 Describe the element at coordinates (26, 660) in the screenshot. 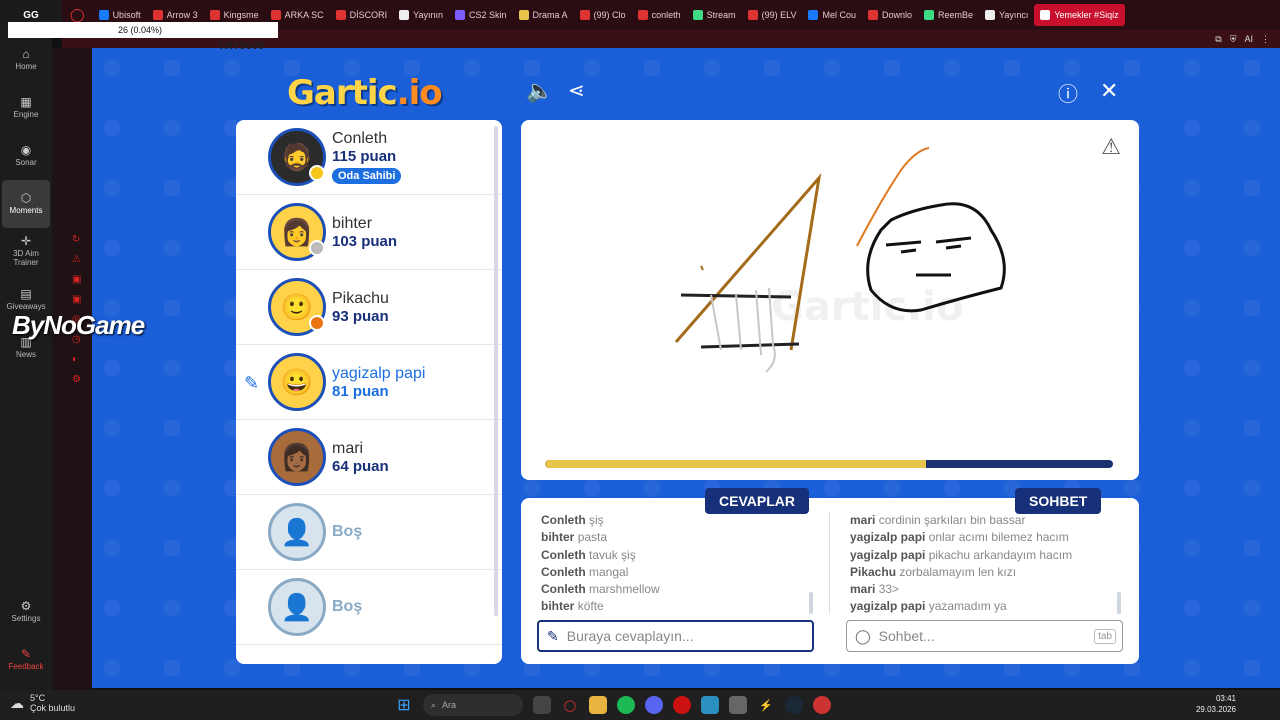

I see `sidebar-item-feedback: ✎ Feedback` at that location.